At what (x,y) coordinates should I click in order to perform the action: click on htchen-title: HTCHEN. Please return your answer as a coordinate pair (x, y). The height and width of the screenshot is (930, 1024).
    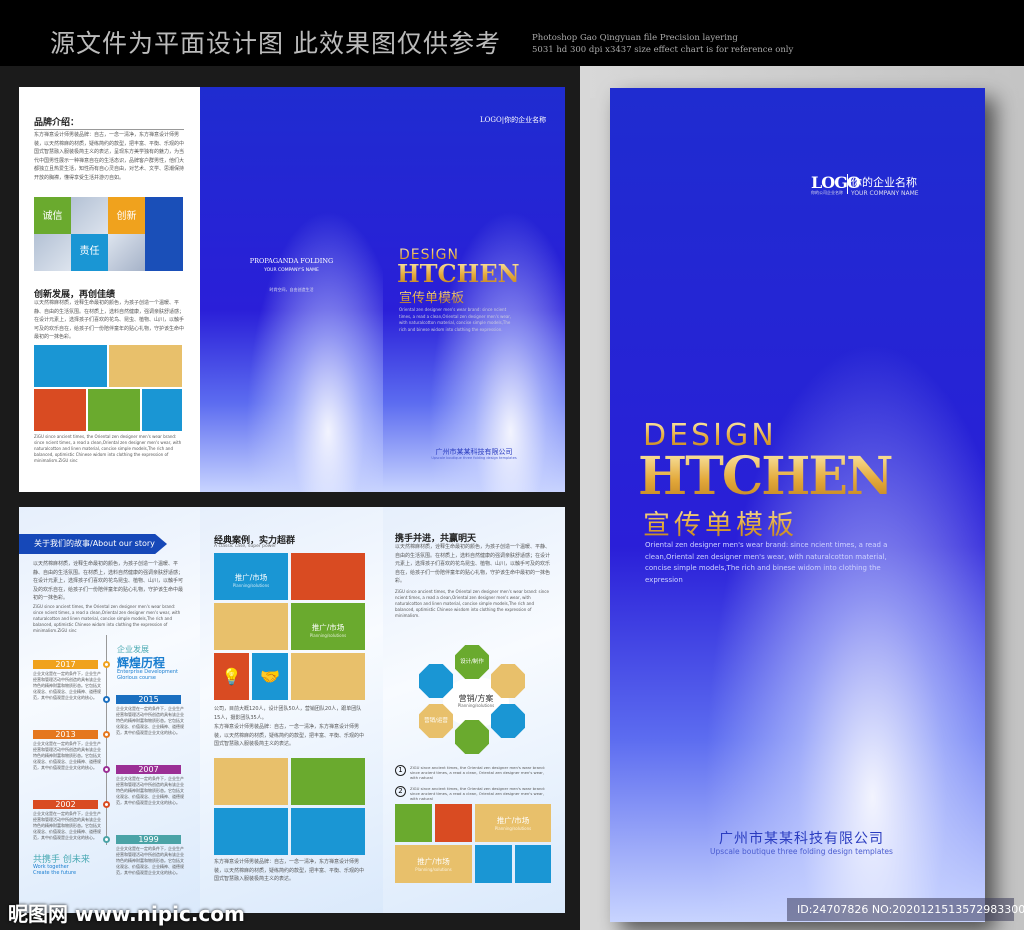
    Looking at the image, I should click on (458, 273).